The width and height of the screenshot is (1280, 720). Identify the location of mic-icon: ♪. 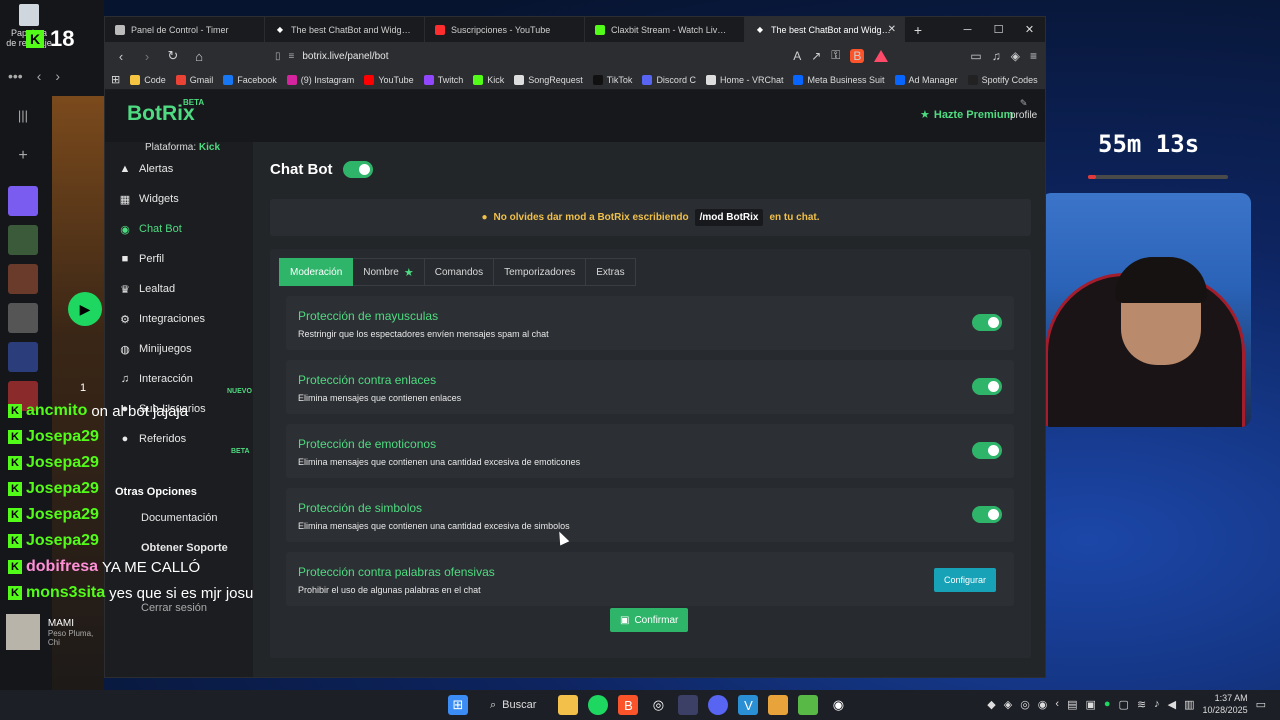
(1157, 704).